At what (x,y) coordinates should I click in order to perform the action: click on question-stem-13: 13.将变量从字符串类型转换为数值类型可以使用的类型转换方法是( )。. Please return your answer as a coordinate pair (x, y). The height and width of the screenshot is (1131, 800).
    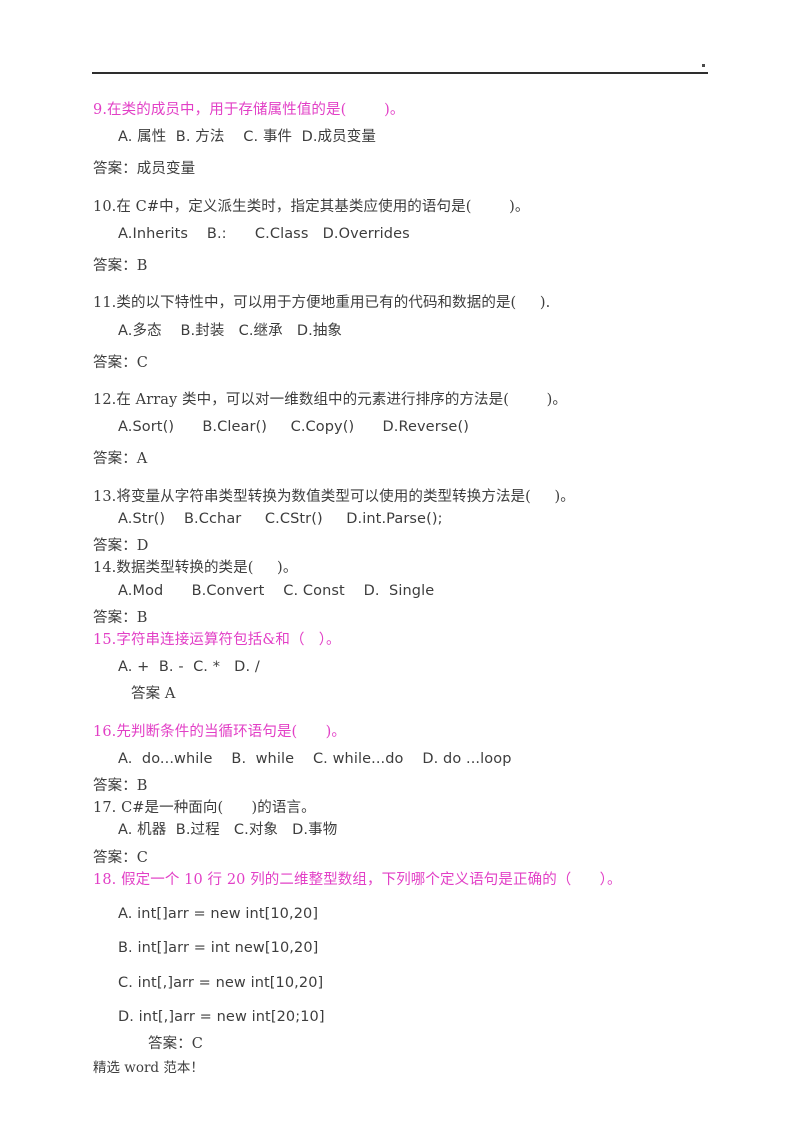
    Looking at the image, I should click on (334, 496).